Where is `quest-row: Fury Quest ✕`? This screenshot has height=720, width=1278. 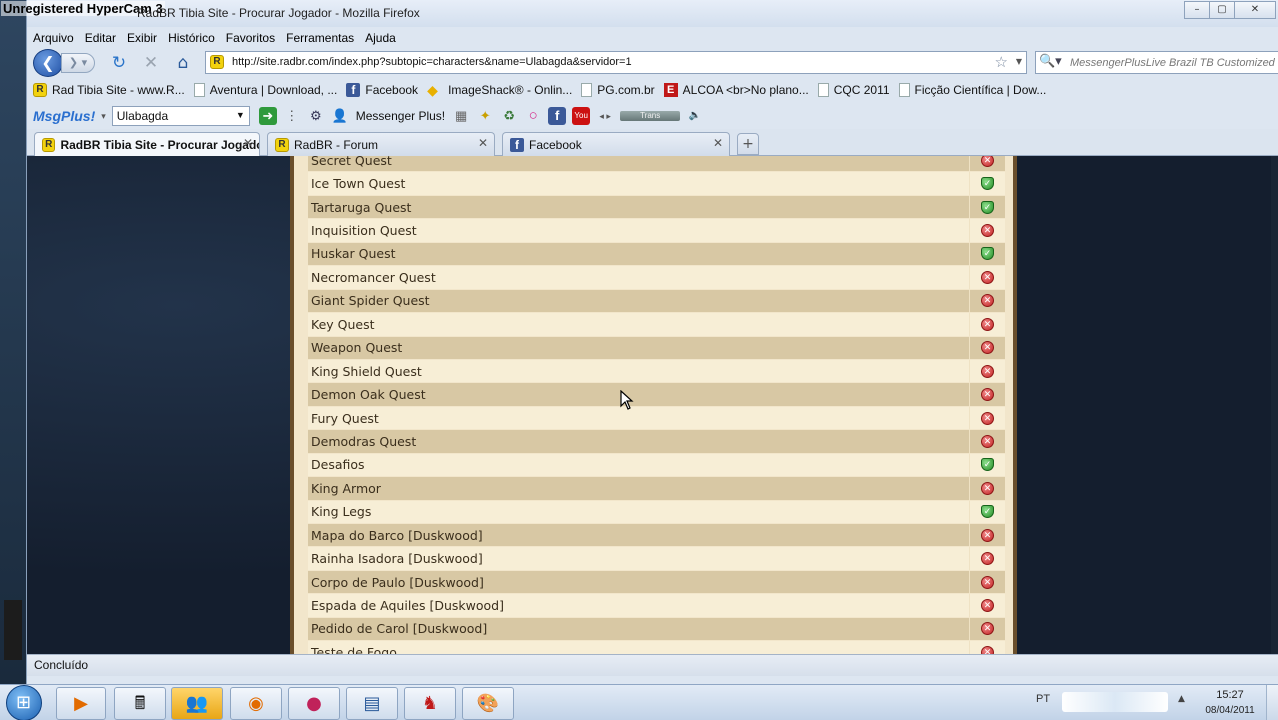
quest-row: Fury Quest ✕ is located at coordinates (656, 418).